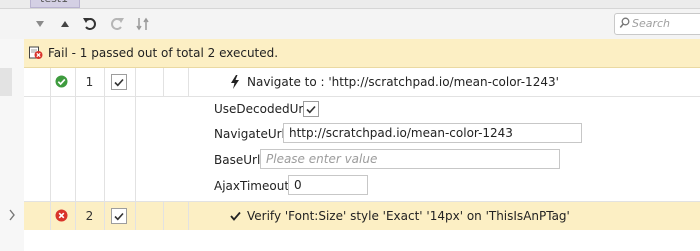 The image size is (700, 251). I want to click on search-input, so click(666, 23).